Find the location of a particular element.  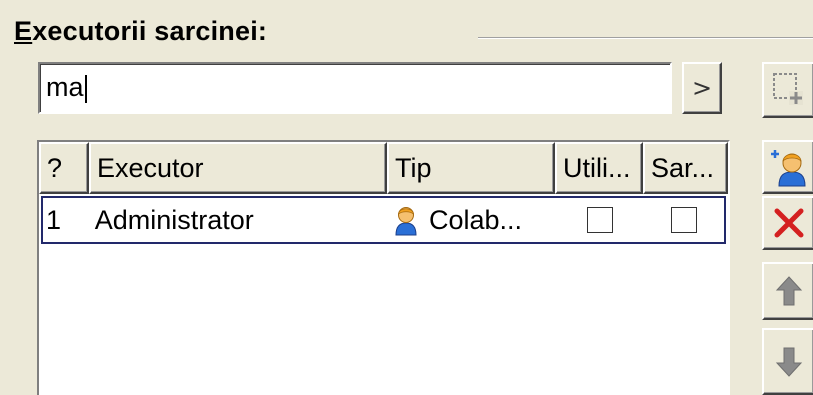

new-window-icon is located at coordinates (787, 89).